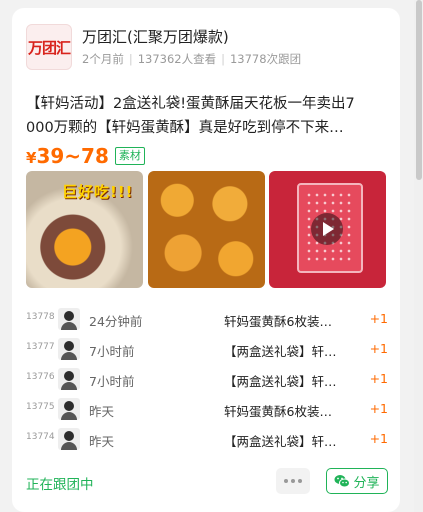  What do you see at coordinates (155, 36) in the screenshot?
I see `group-name: 万团汇(汇聚万团爆款)` at bounding box center [155, 36].